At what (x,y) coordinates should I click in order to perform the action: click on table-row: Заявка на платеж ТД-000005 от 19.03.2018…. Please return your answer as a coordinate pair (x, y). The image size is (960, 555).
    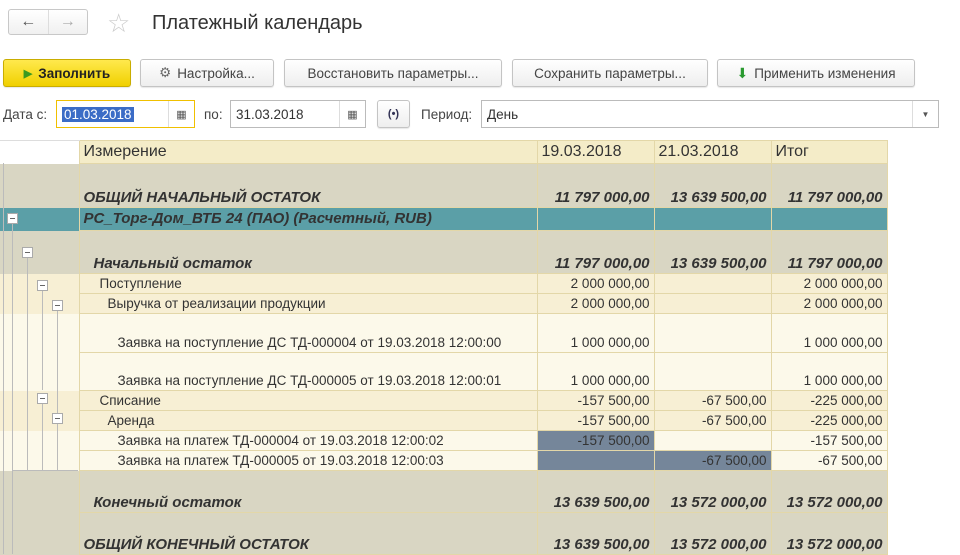
    Looking at the image, I should click on (444, 460).